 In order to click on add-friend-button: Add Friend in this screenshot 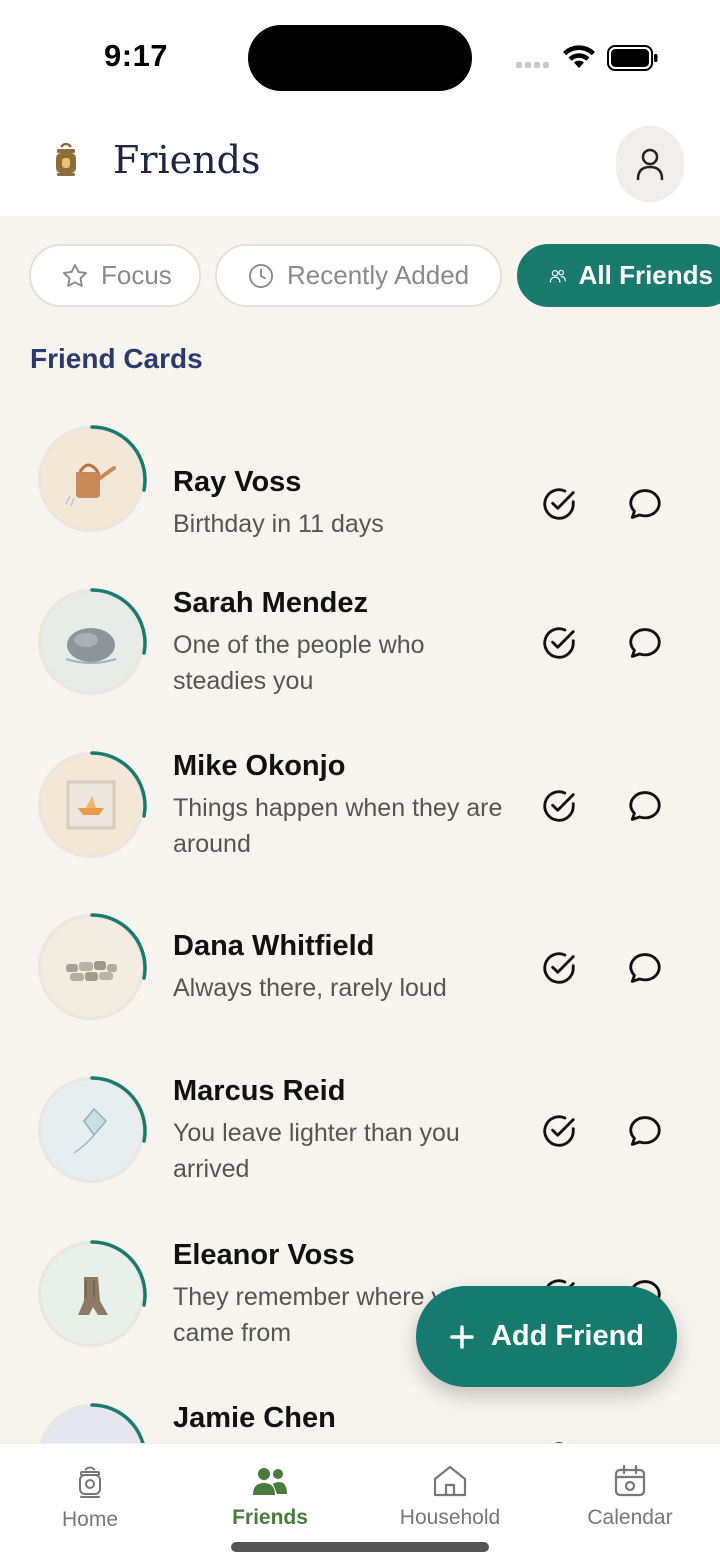, I will do `click(546, 1336)`.